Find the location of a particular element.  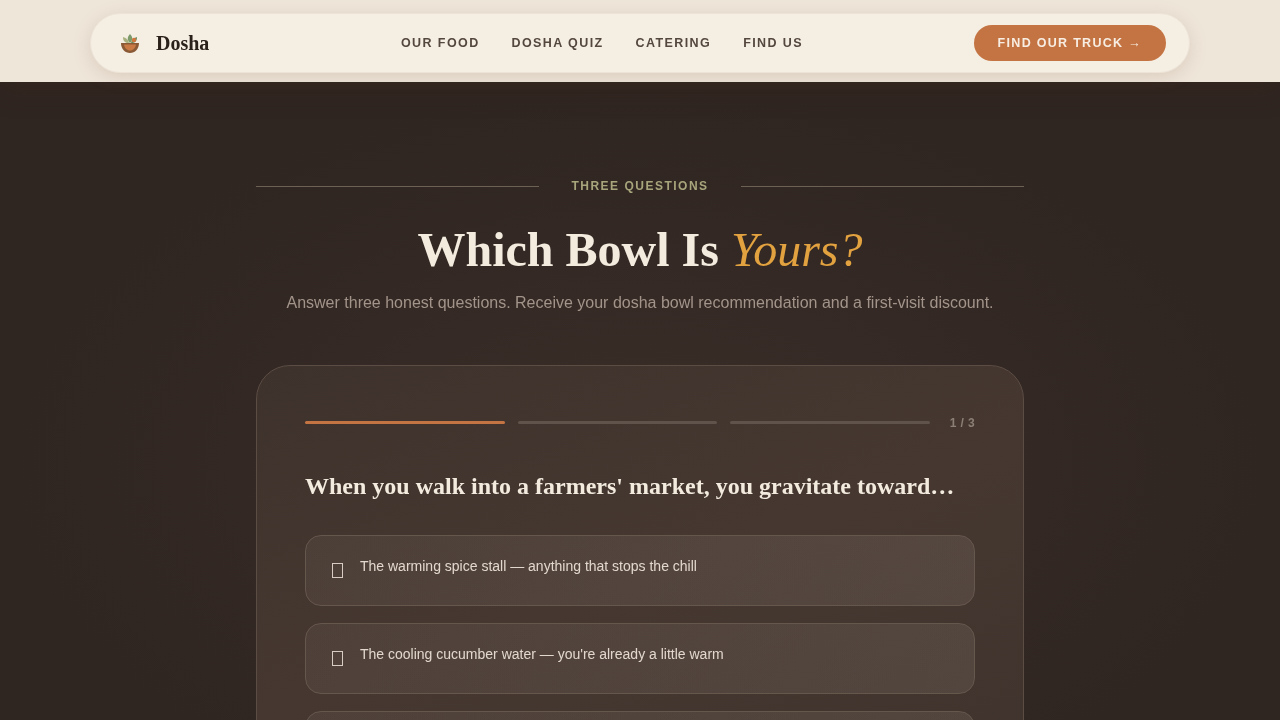

page-subtitle: Answer three honest questions. Receive your dosha bowl recommendation and a first-visit discount. is located at coordinates (640, 302).